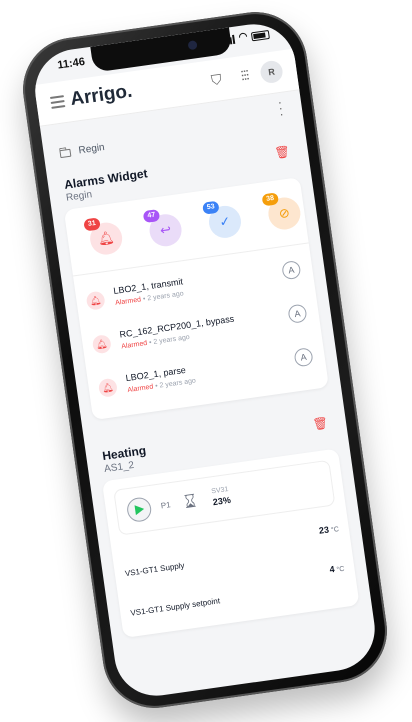  I want to click on blocked-count-badge: 38, so click(270, 199).